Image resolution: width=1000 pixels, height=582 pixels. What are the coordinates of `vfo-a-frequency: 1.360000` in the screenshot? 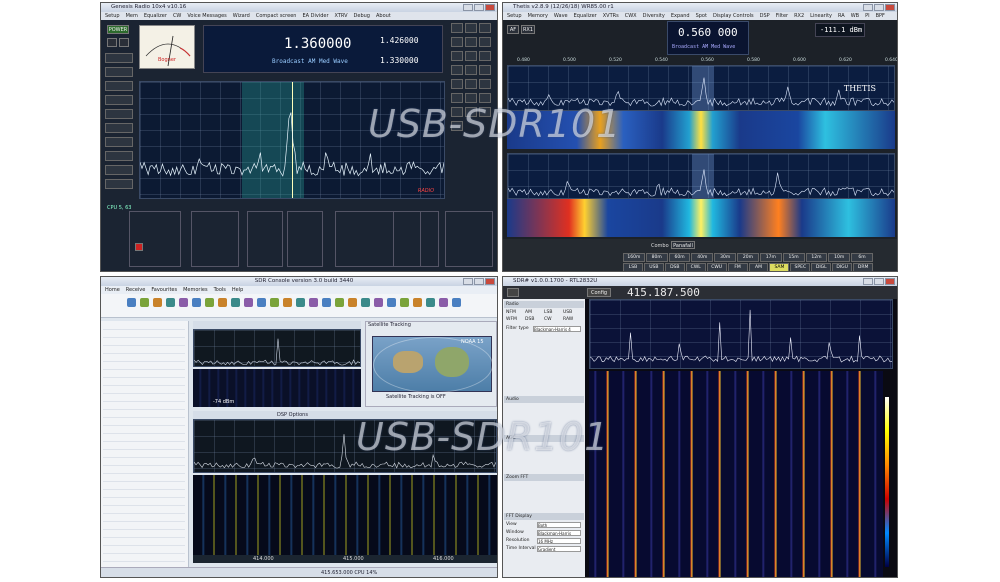 It's located at (317, 44).